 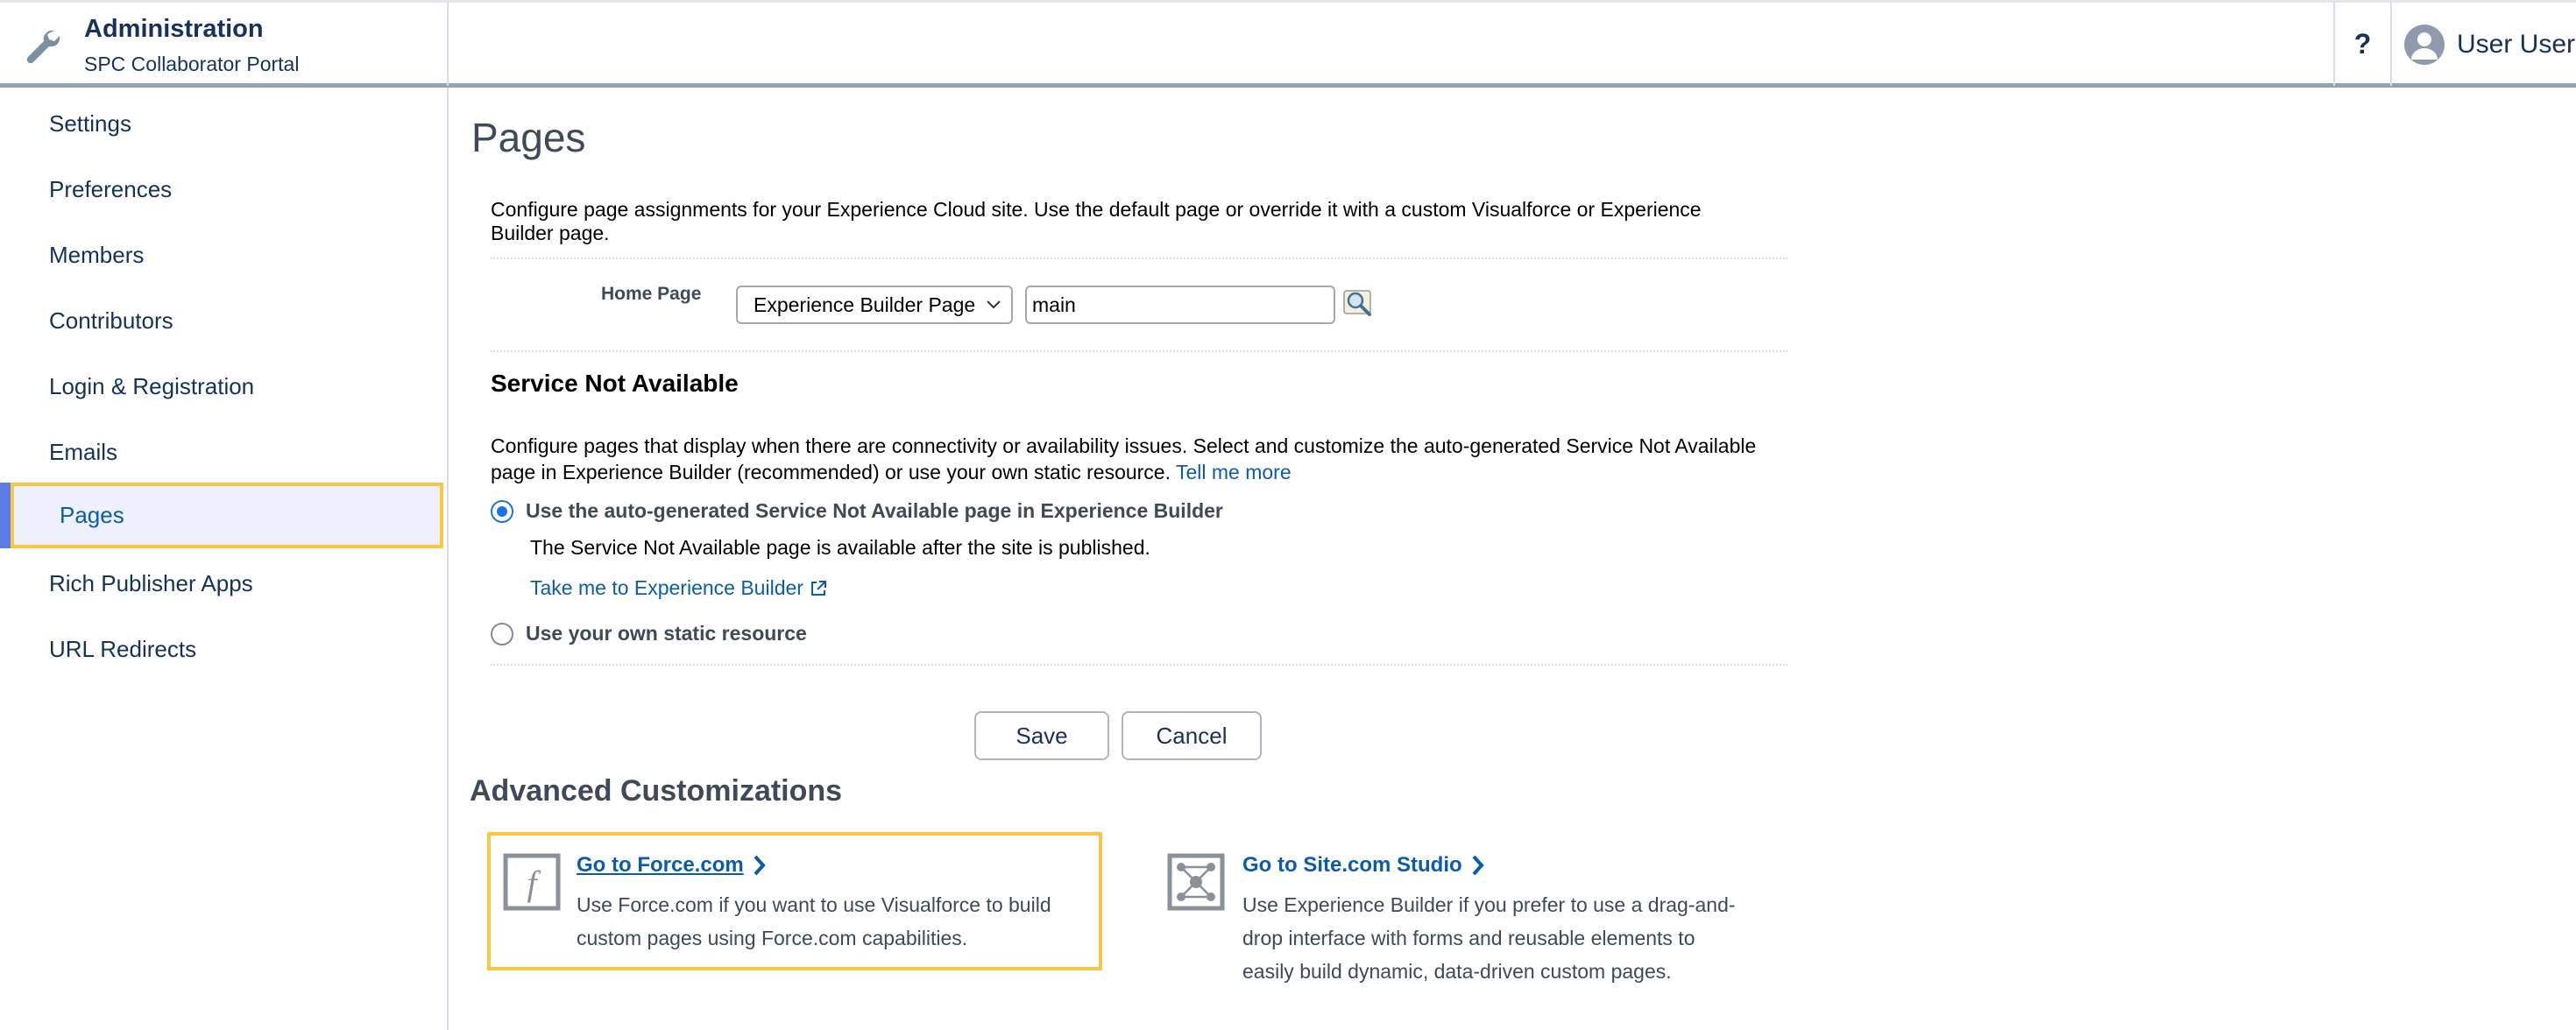 I want to click on sidebar-item-contributors: Contributors, so click(x=223, y=321).